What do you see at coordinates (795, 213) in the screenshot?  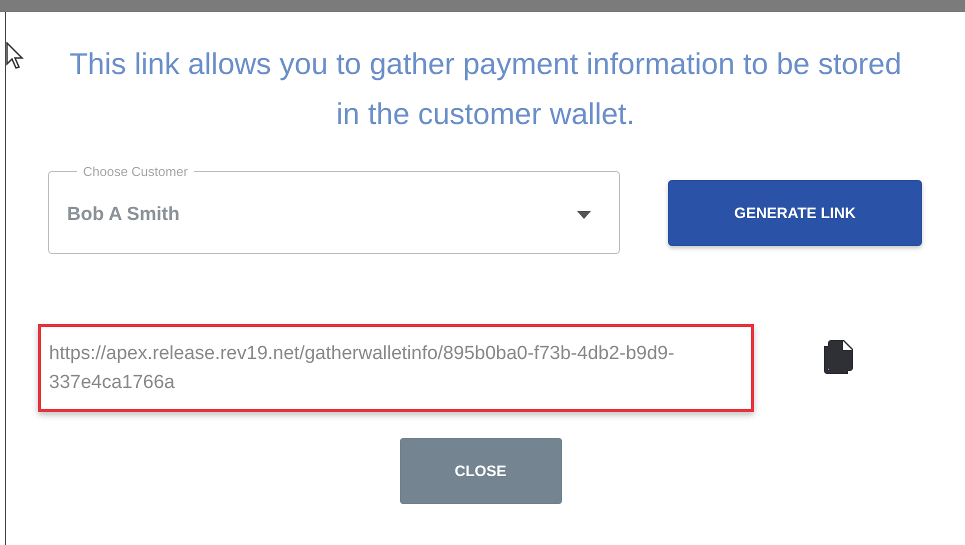 I see `generate-link-button: GENERATE LINK` at bounding box center [795, 213].